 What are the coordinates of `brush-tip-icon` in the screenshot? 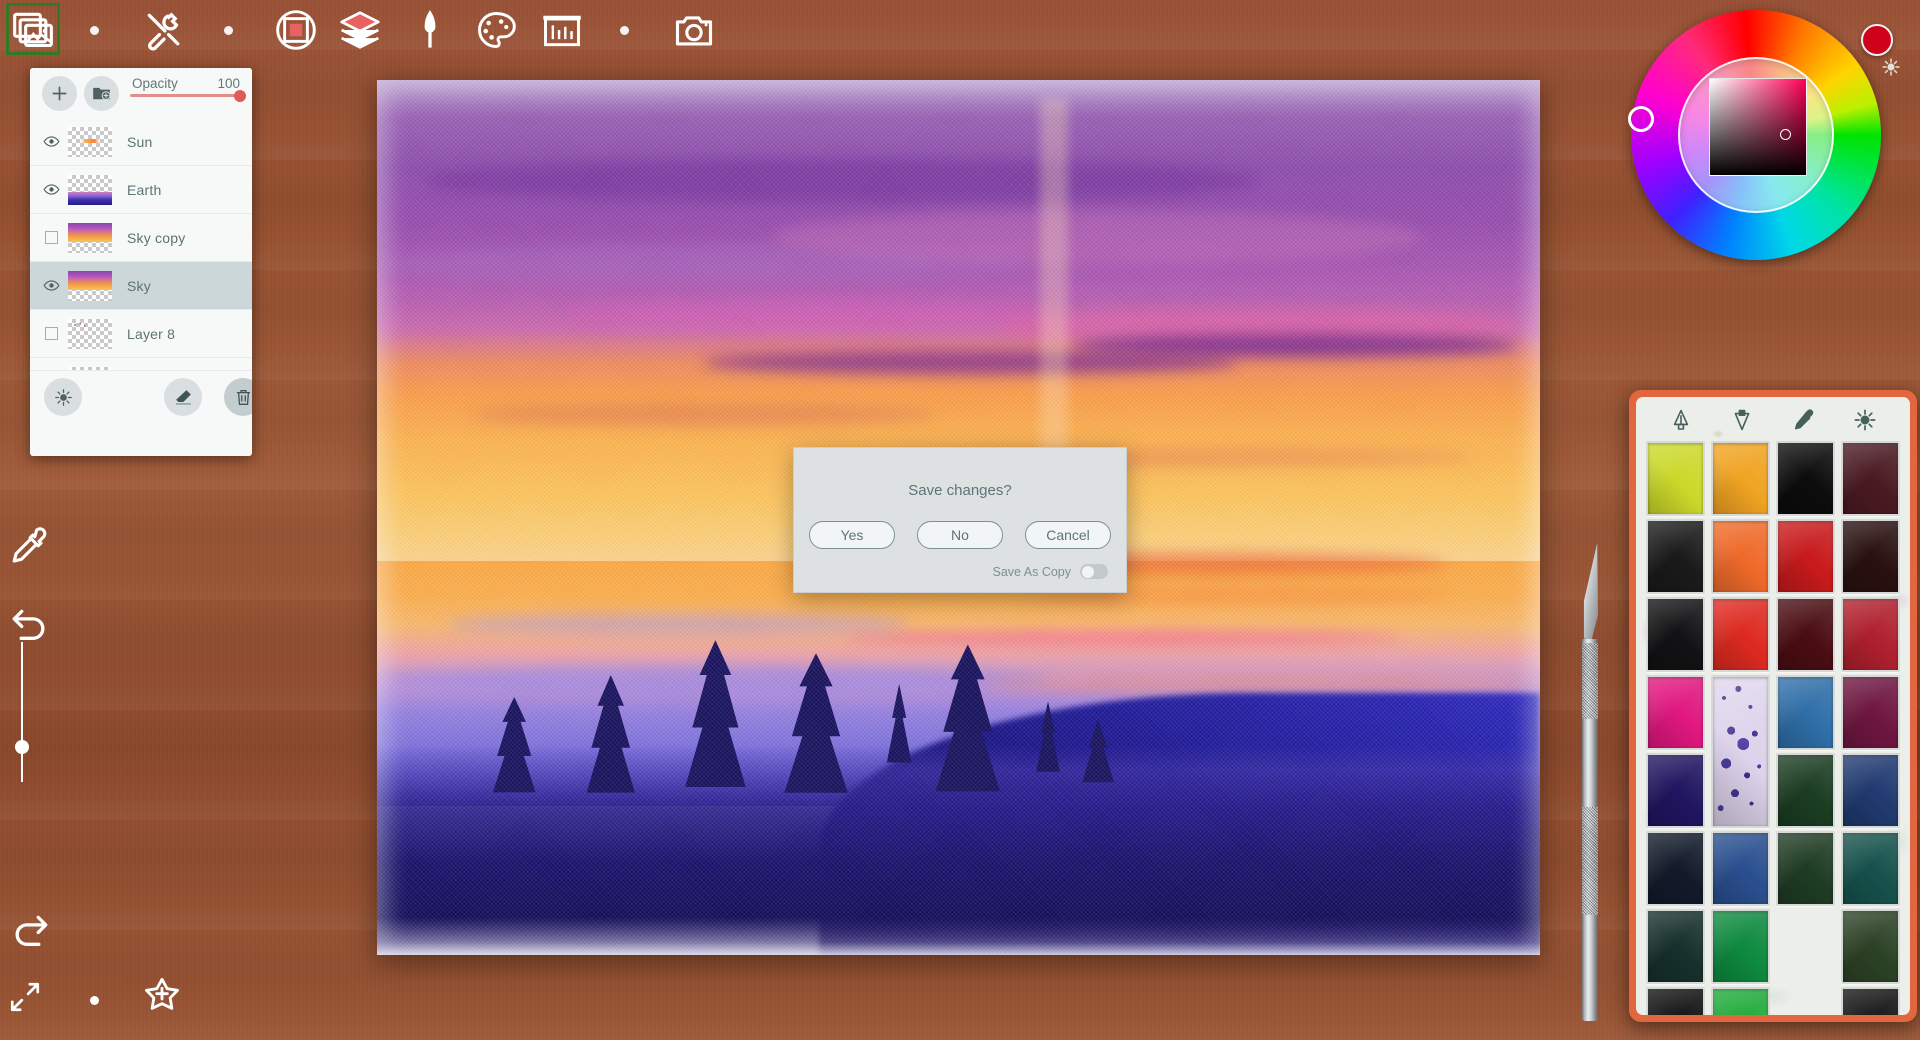 It's located at (1681, 420).